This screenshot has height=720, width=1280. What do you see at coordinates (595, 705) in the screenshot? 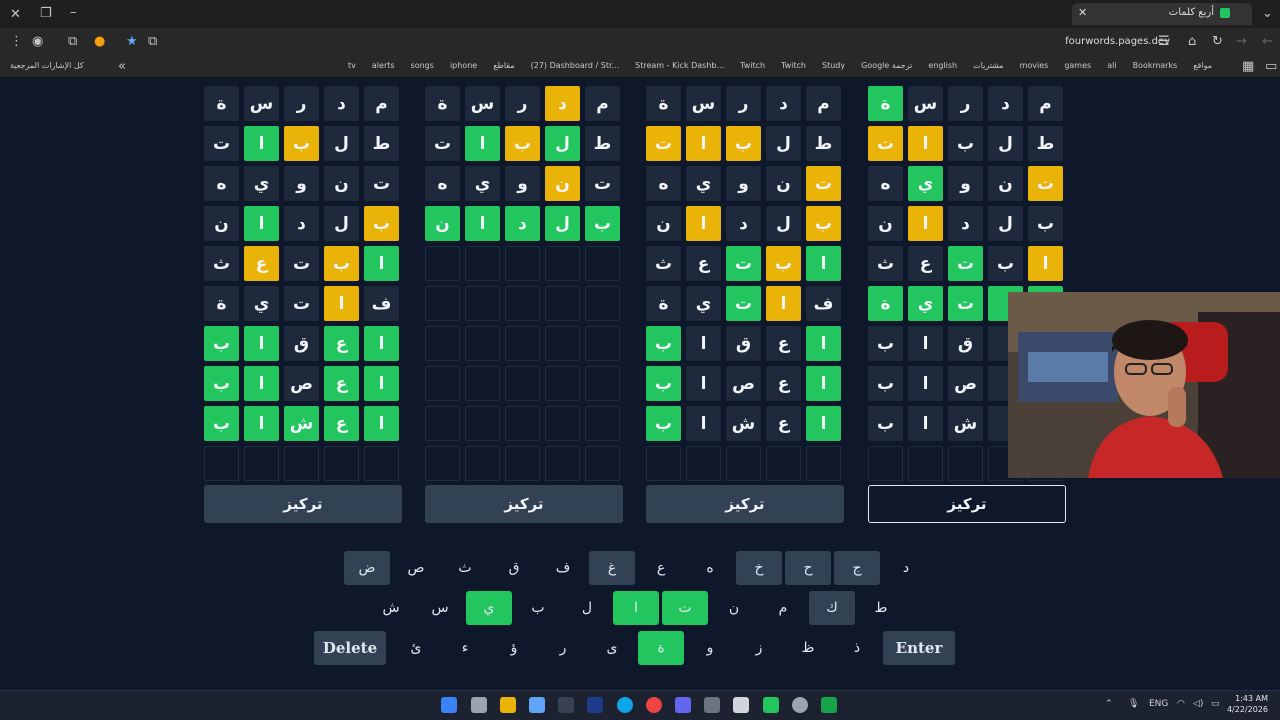
I see `steam-icon` at bounding box center [595, 705].